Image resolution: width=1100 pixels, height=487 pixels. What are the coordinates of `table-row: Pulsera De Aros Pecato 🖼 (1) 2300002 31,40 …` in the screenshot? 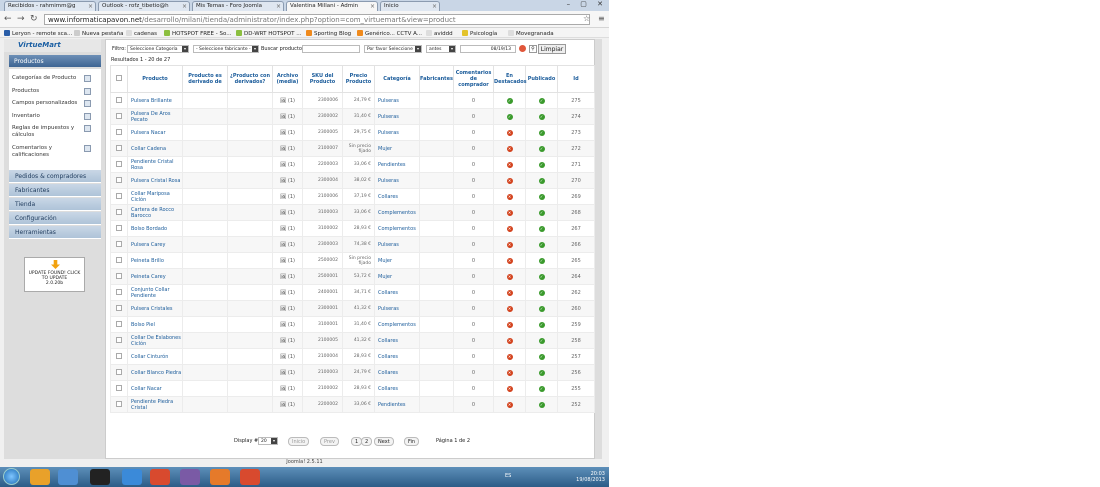 It's located at (352, 116).